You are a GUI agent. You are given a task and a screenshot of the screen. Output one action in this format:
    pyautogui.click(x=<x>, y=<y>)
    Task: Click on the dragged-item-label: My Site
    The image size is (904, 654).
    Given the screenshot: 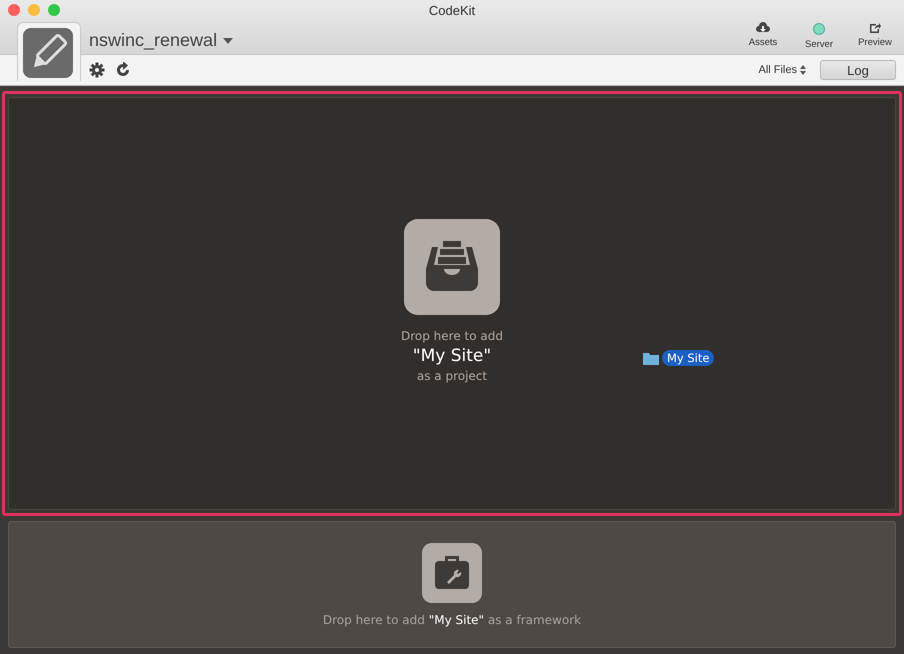 What is the action you would take?
    pyautogui.click(x=688, y=358)
    